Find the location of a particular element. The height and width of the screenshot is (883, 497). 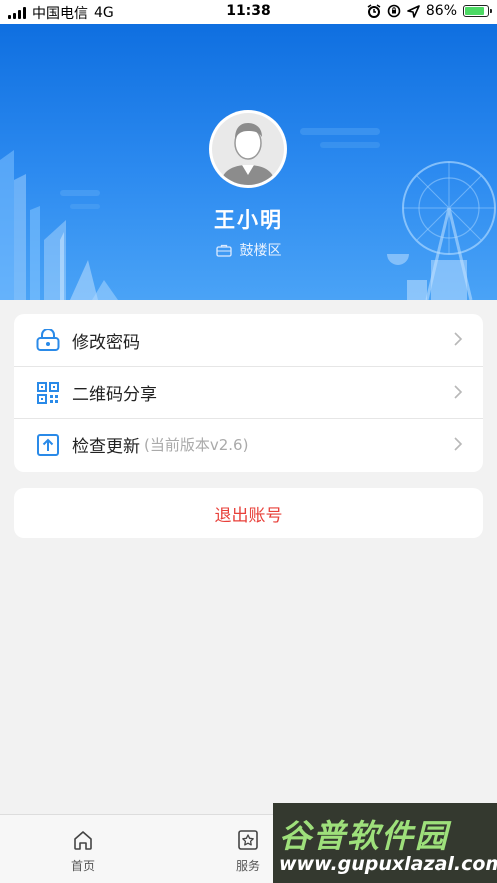

status-right: 86% is located at coordinates (429, 11).